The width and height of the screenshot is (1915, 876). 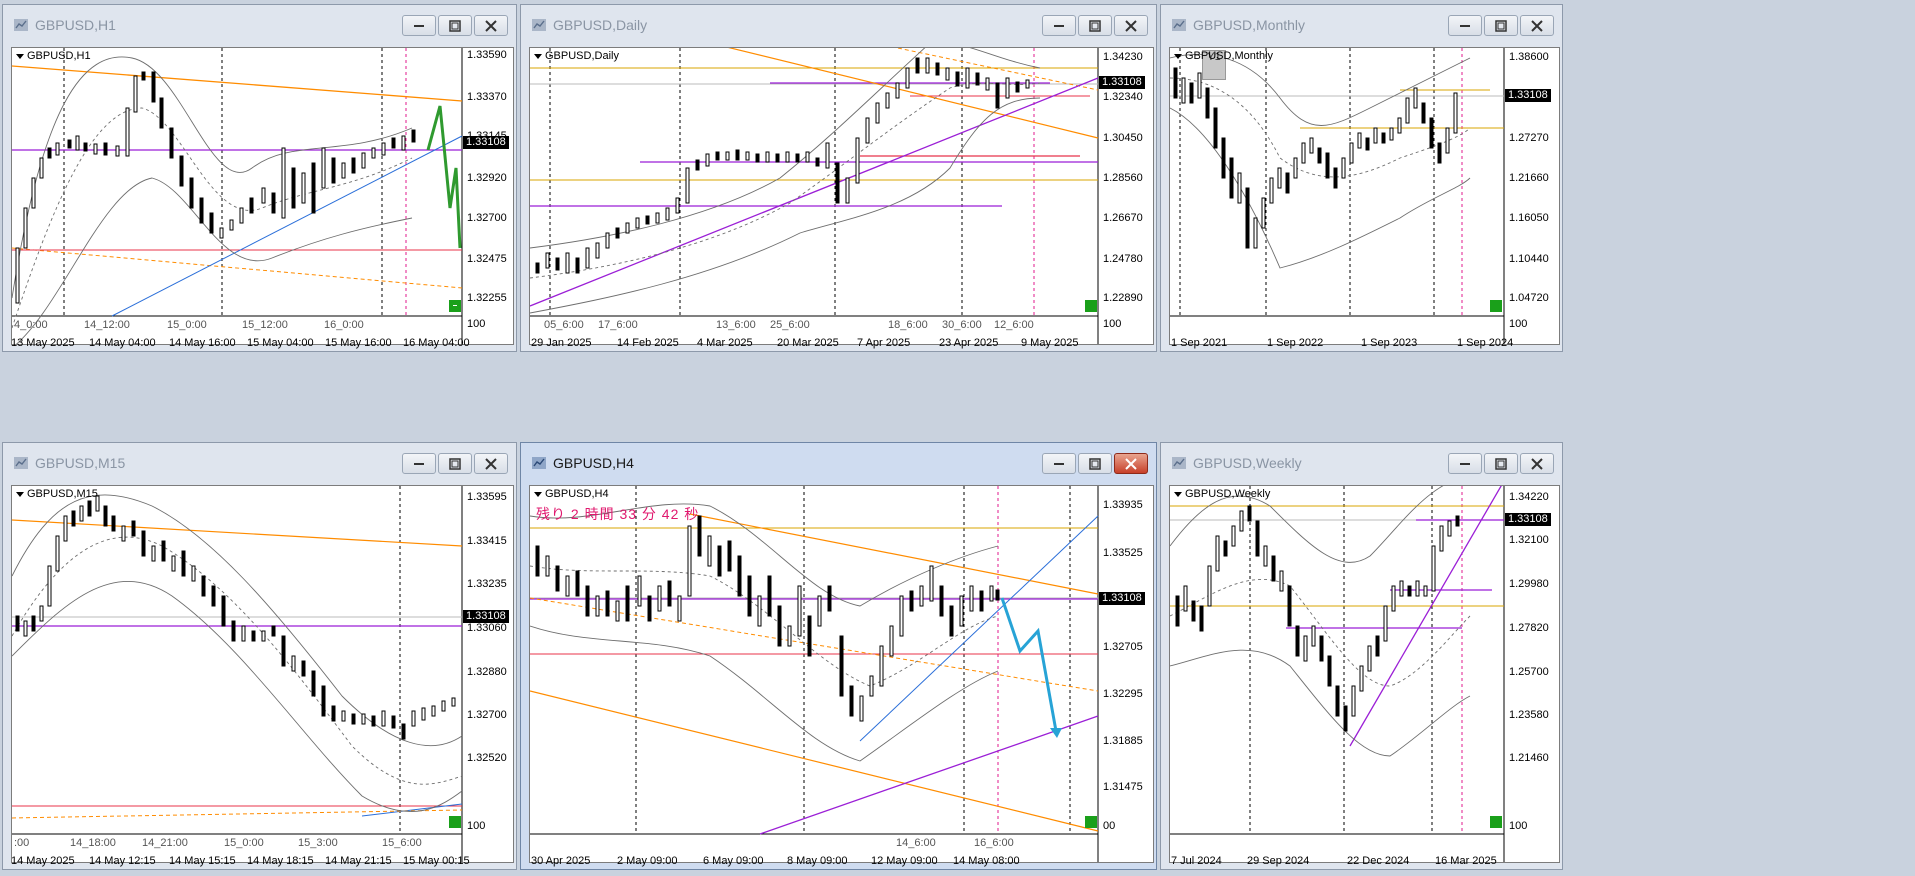 What do you see at coordinates (22, 843) in the screenshot?
I see `x-subtick: :00` at bounding box center [22, 843].